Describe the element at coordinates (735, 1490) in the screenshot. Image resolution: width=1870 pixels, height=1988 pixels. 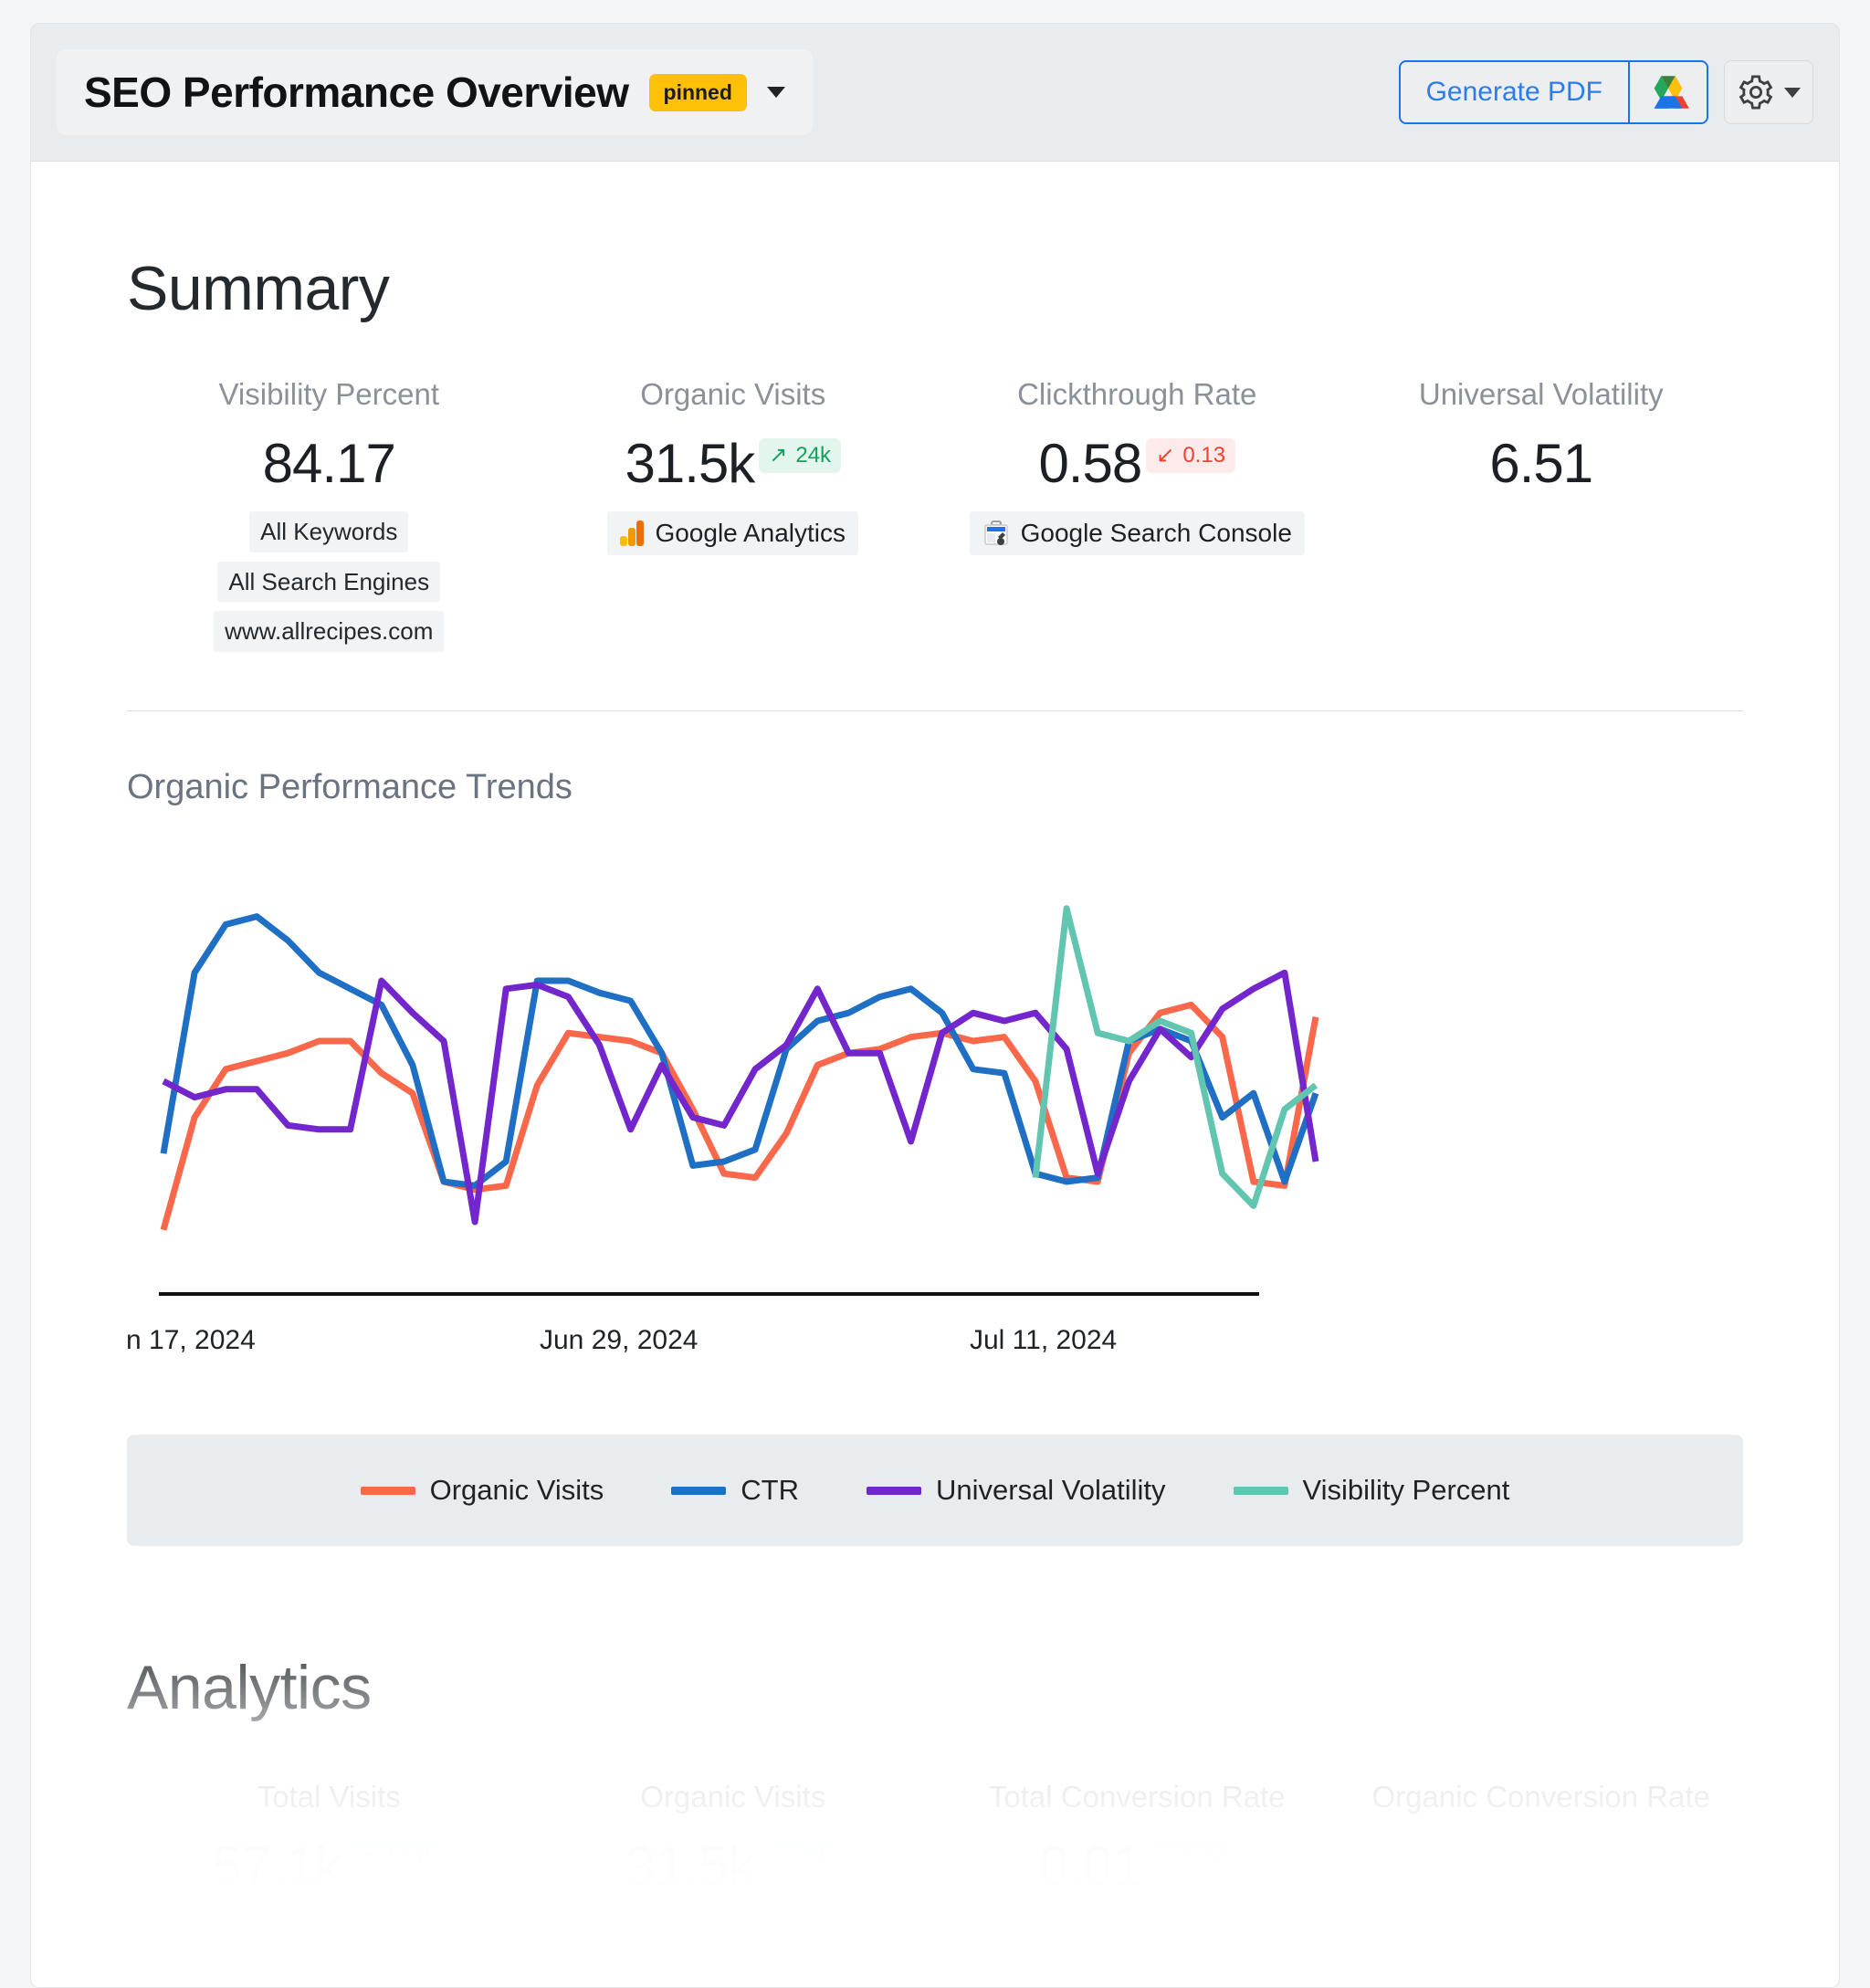
I see `legend-item-ctr: CTR` at that location.